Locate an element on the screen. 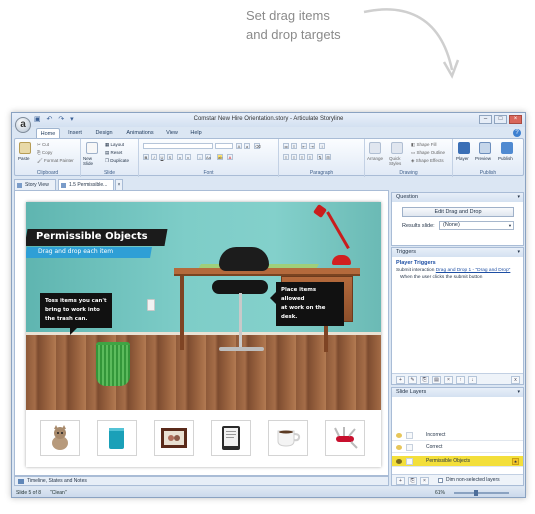 The height and width of the screenshot is (514, 535). format-painter-button: 🖌 Format Painter is located at coordinates (55, 161).